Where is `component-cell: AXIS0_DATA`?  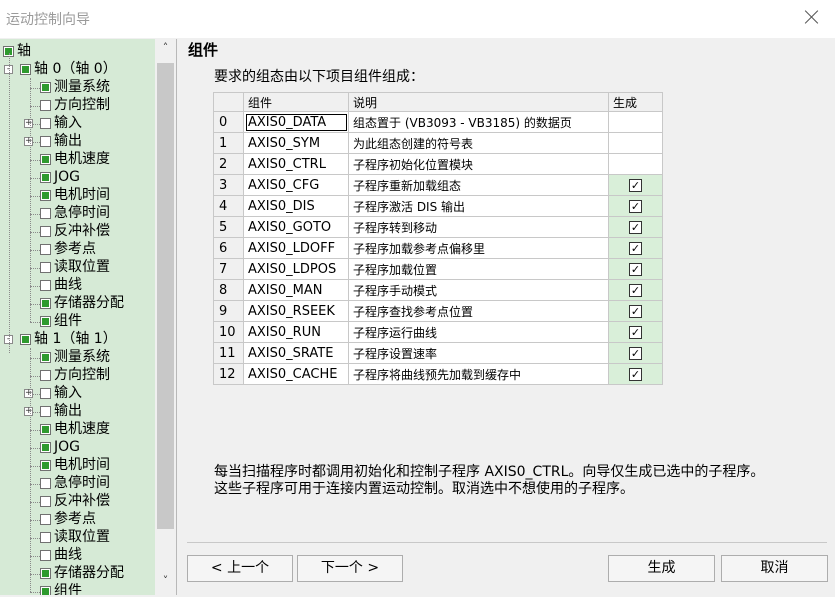
component-cell: AXIS0_DATA is located at coordinates (296, 122).